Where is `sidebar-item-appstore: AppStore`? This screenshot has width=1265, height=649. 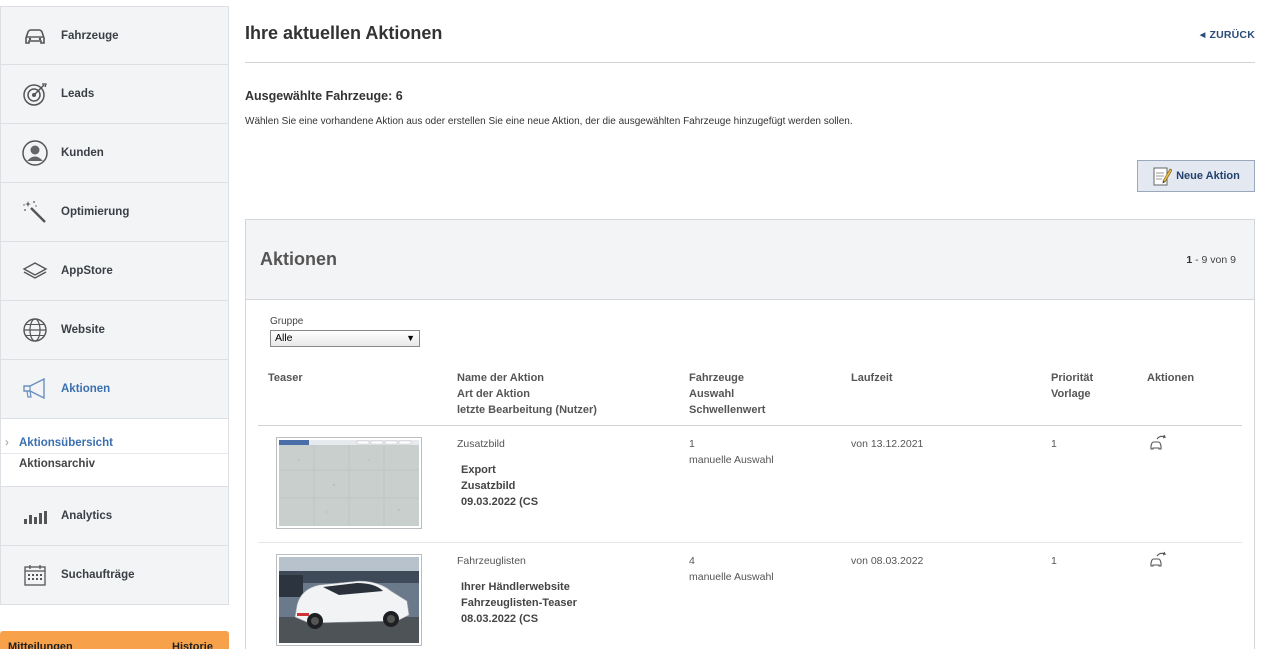 sidebar-item-appstore: AppStore is located at coordinates (114, 271).